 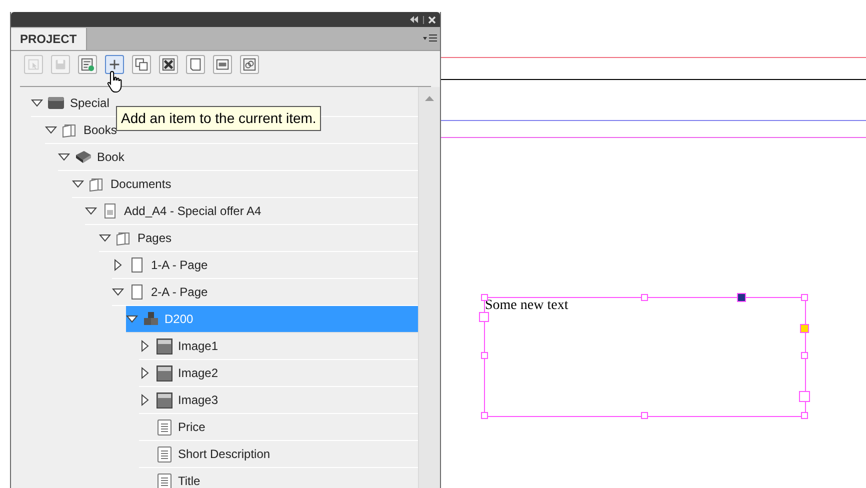 I want to click on item-label: 2-A - Page, so click(x=179, y=292).